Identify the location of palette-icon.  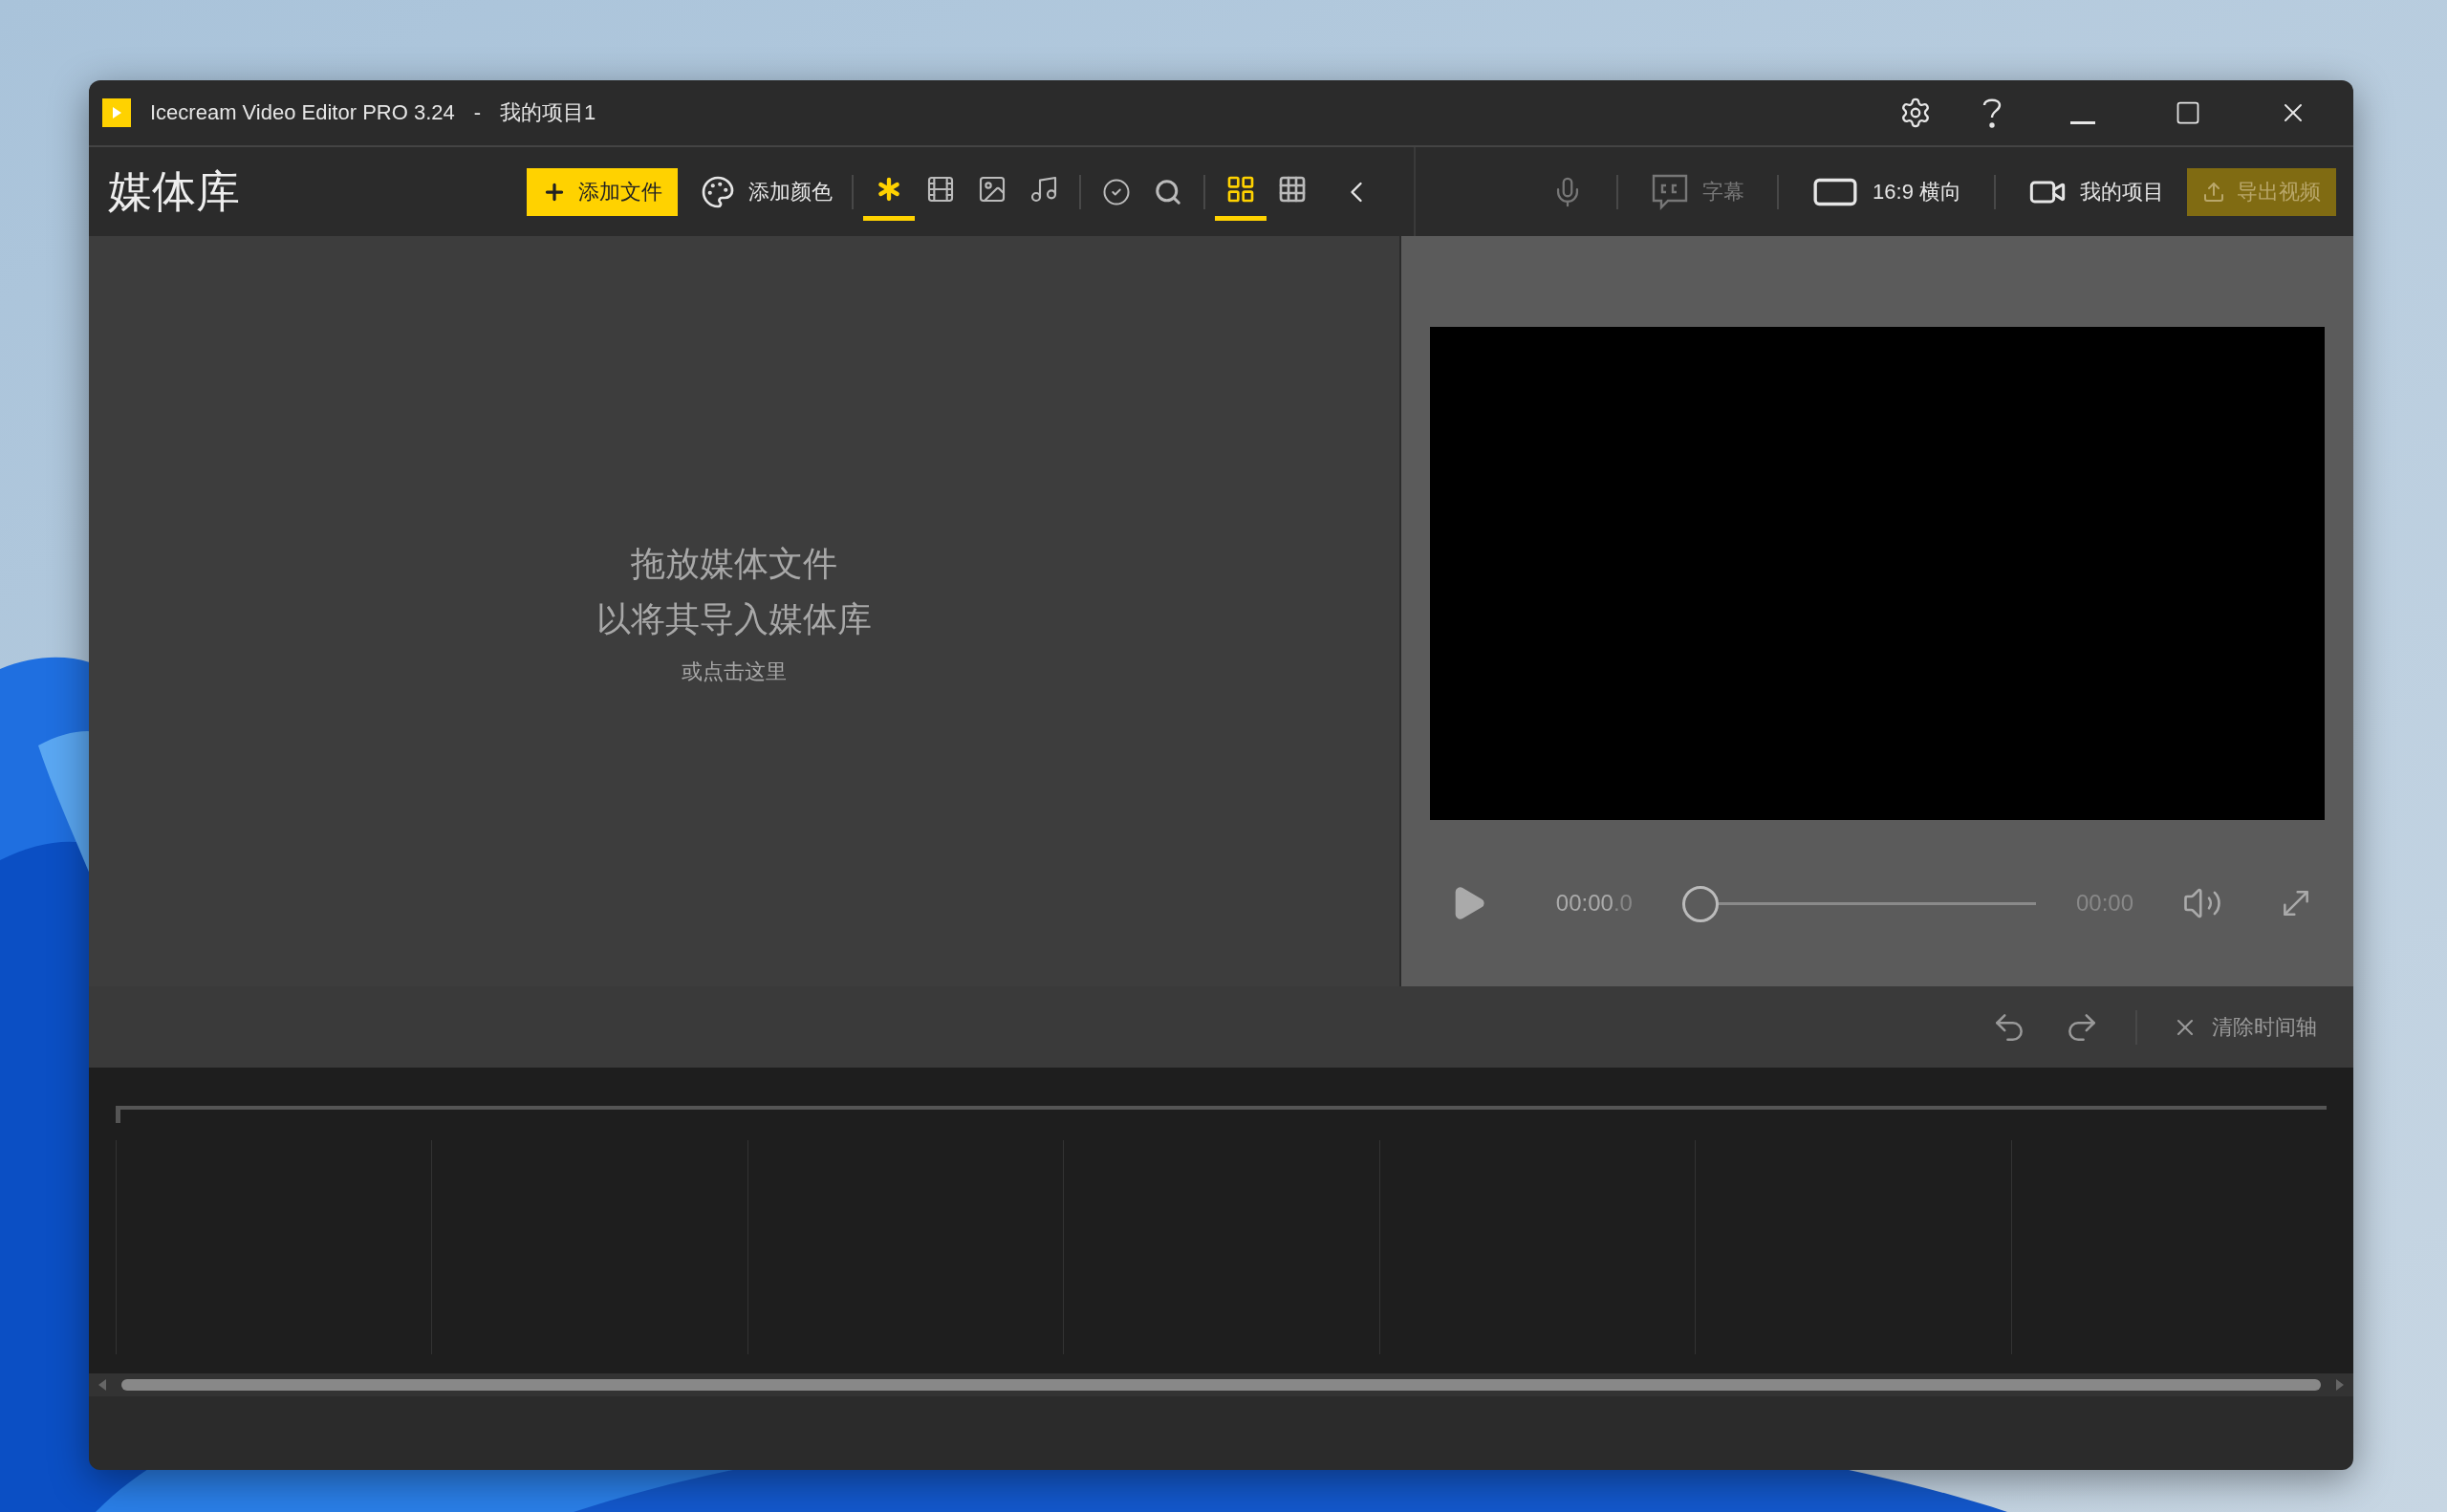
(718, 191).